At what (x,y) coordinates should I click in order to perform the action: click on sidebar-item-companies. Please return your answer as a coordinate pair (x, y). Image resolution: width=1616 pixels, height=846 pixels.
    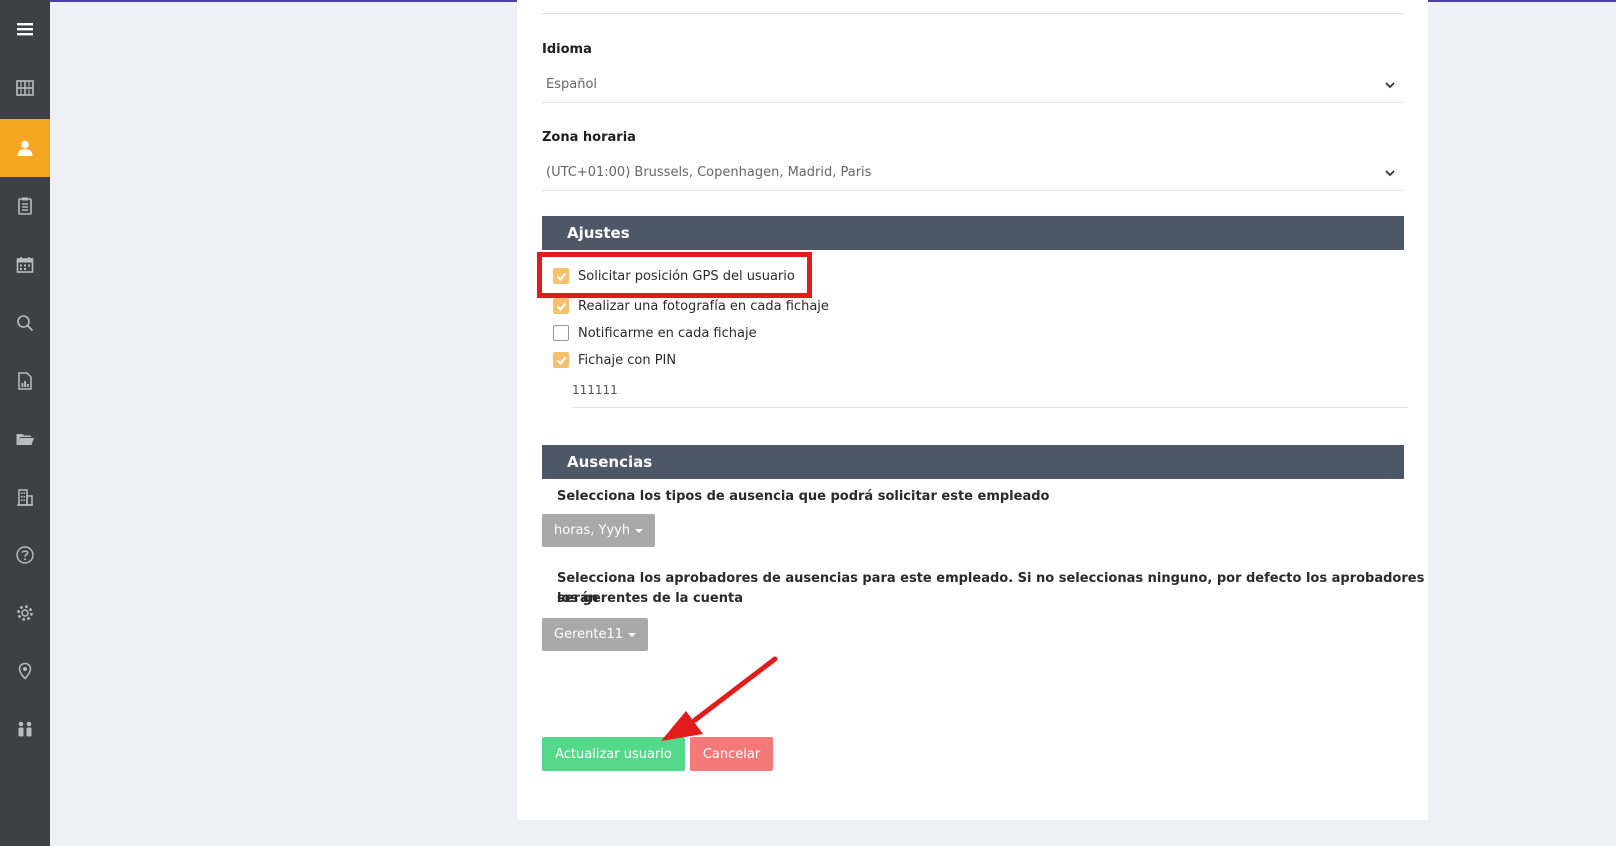
    Looking at the image, I should click on (25, 497).